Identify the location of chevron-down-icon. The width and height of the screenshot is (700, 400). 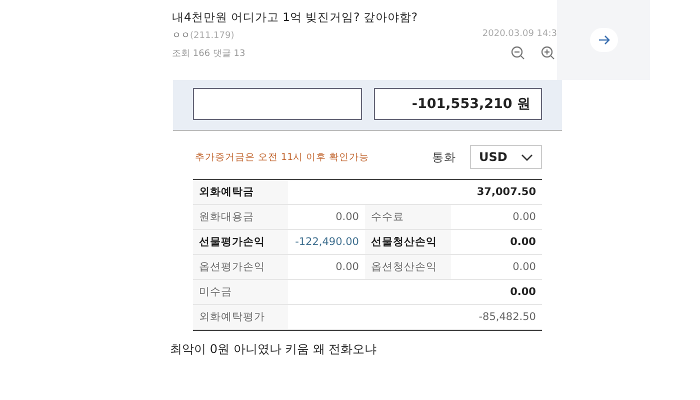
(527, 157).